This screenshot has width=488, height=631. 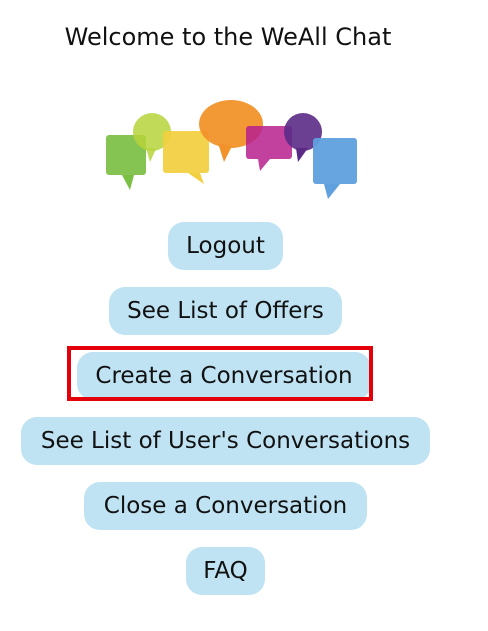 I want to click on logout-button: Logout, so click(x=225, y=246).